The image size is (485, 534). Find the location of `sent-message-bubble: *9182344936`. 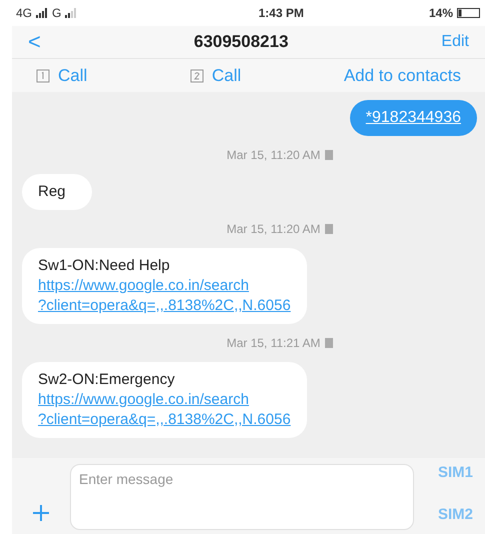

sent-message-bubble: *9182344936 is located at coordinates (413, 118).